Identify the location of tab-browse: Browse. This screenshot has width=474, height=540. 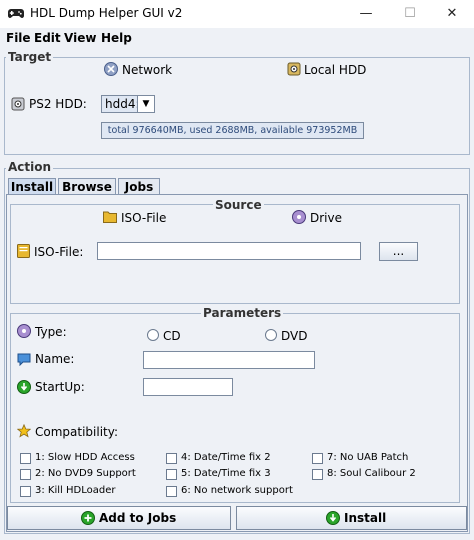
(87, 186).